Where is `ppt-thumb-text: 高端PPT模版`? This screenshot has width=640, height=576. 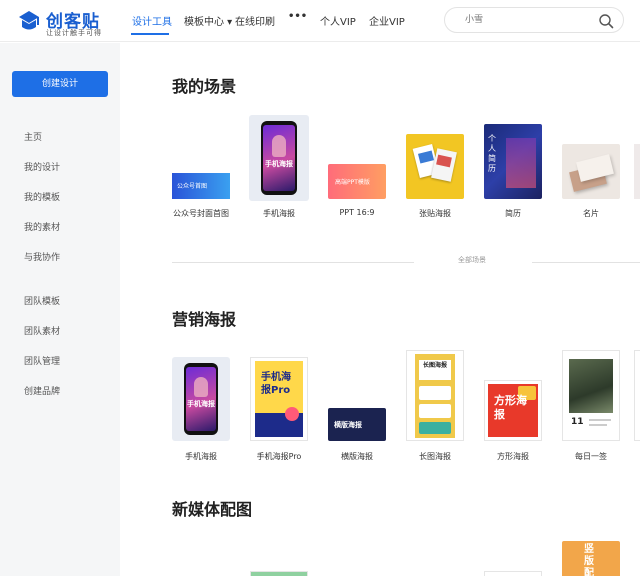 ppt-thumb-text: 高端PPT模版 is located at coordinates (352, 182).